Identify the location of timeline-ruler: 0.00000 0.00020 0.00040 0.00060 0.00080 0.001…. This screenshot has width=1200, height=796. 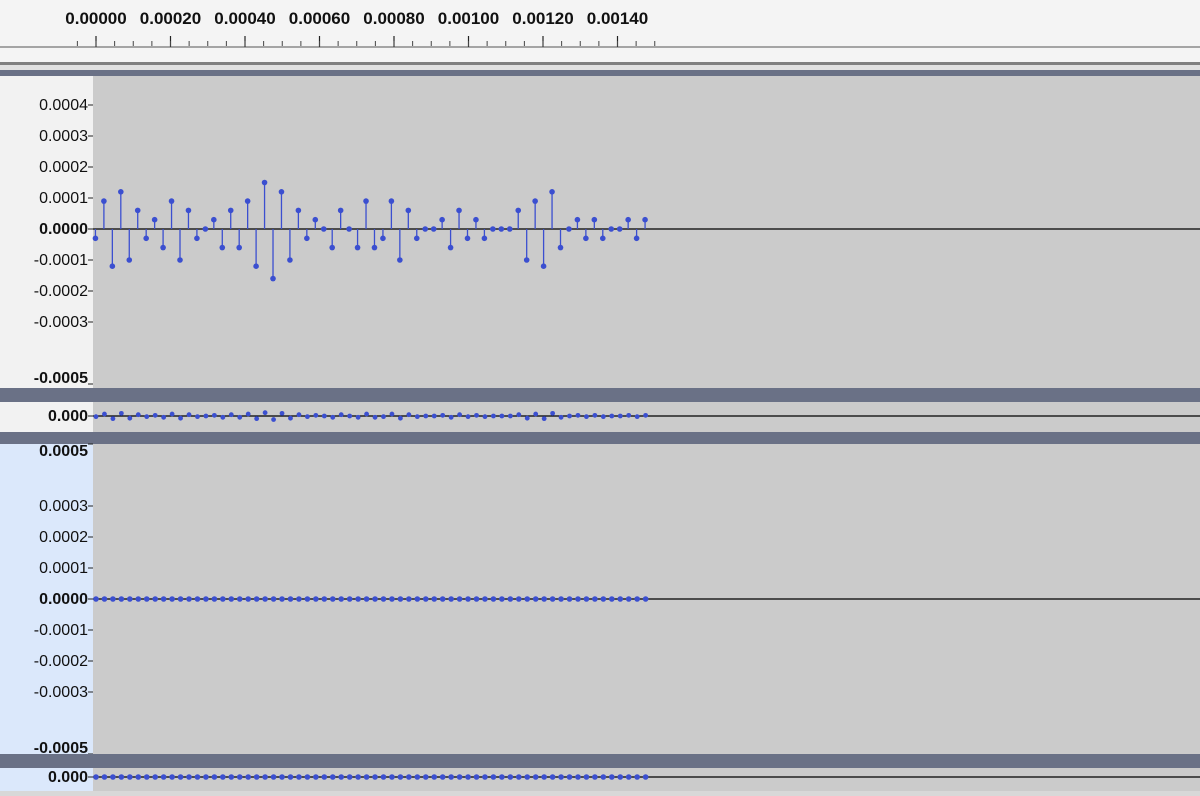
(600, 35).